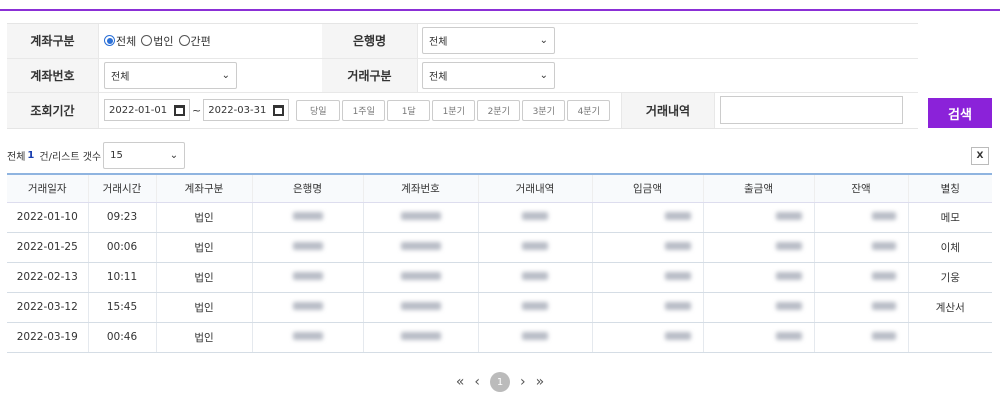 The width and height of the screenshot is (1000, 414). Describe the element at coordinates (589, 110) in the screenshot. I see `period-button: 4분기` at that location.